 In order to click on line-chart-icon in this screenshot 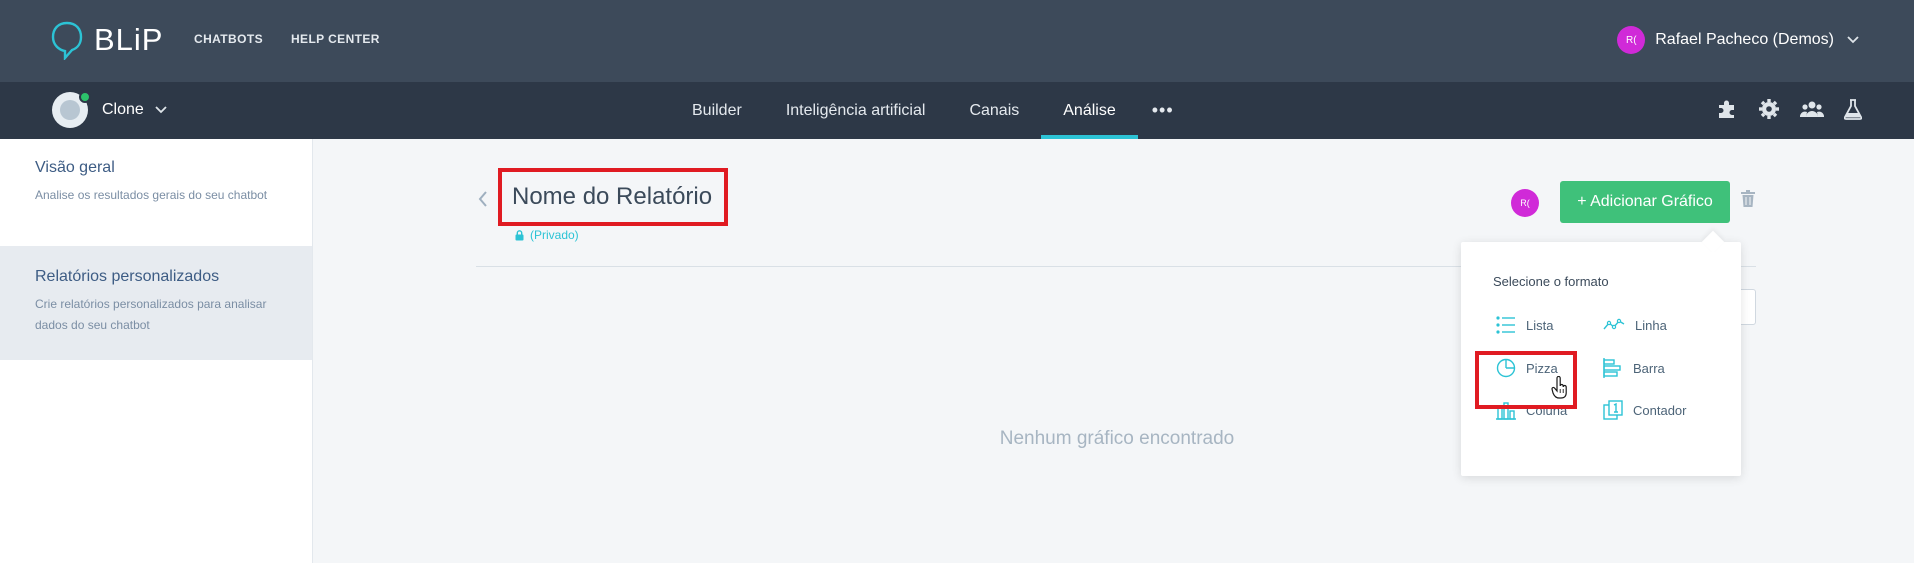, I will do `click(1614, 324)`.